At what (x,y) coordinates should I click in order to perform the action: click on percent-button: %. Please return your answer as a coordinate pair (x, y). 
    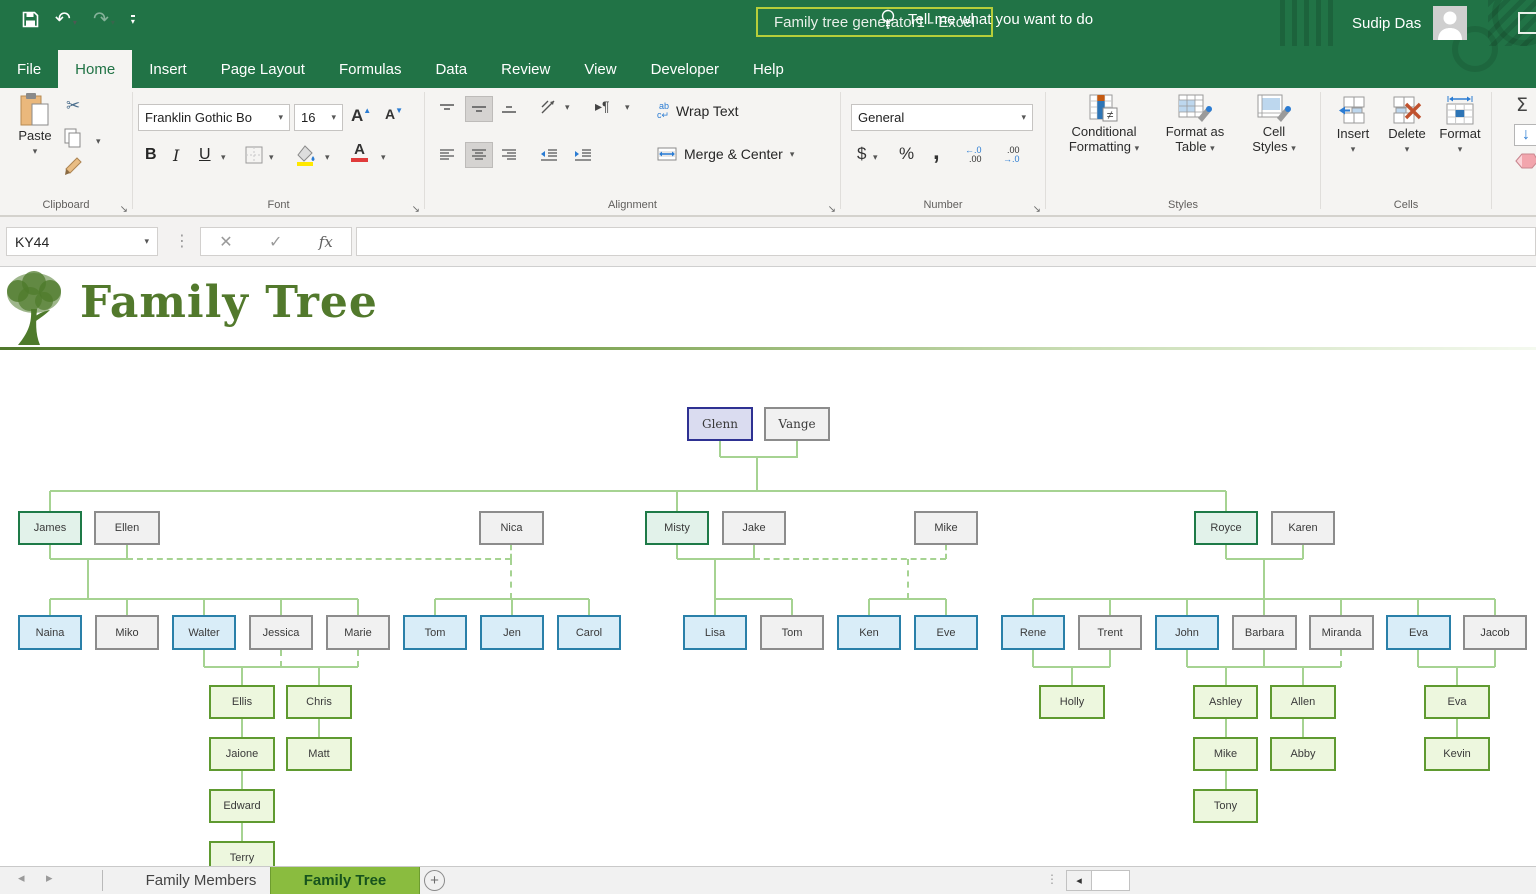
    Looking at the image, I should click on (906, 154).